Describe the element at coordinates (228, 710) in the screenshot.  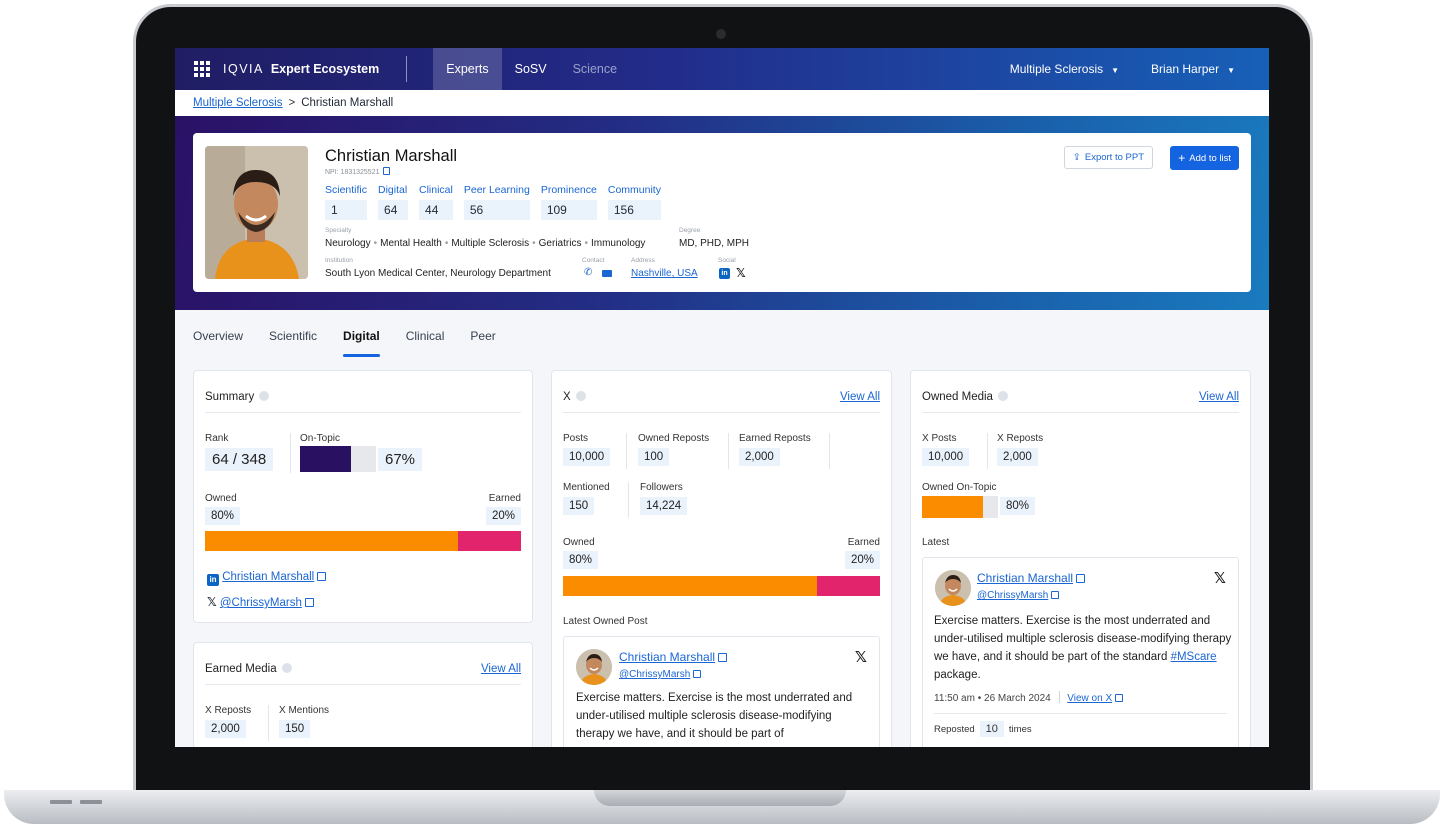
I see `x-reposts-label: X Reposts` at that location.